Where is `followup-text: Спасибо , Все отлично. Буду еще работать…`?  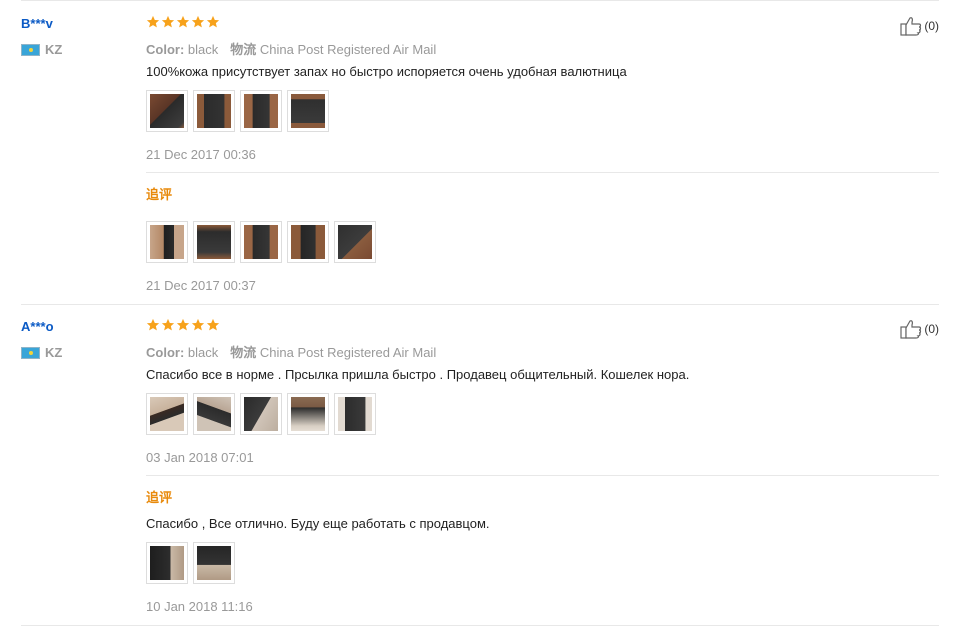
followup-text: Спасибо , Все отлично. Буду еще работать… is located at coordinates (318, 523).